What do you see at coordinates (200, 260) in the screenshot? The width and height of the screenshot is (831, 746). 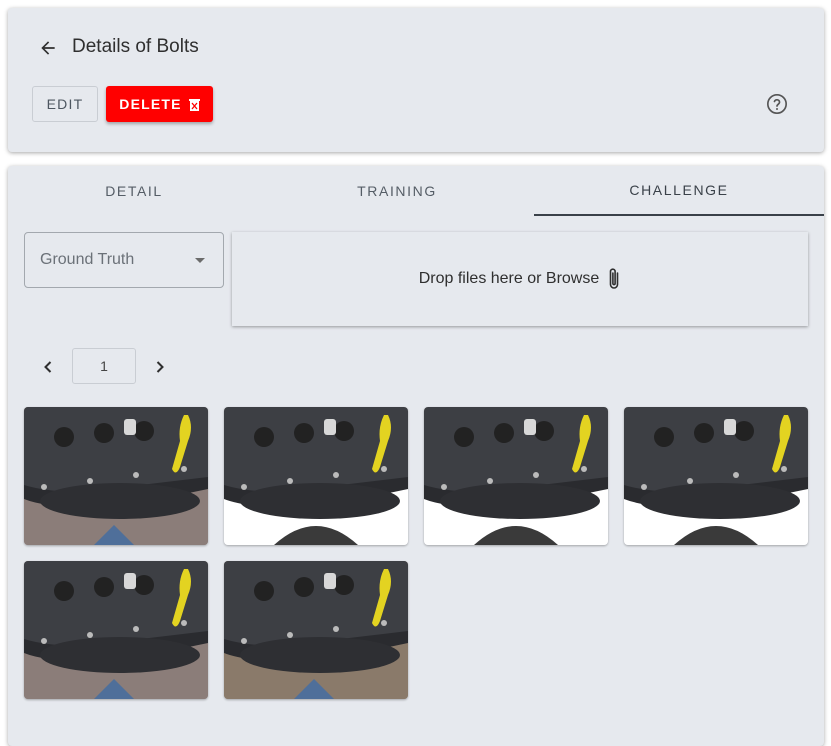 I see `dropdown-caret-icon` at bounding box center [200, 260].